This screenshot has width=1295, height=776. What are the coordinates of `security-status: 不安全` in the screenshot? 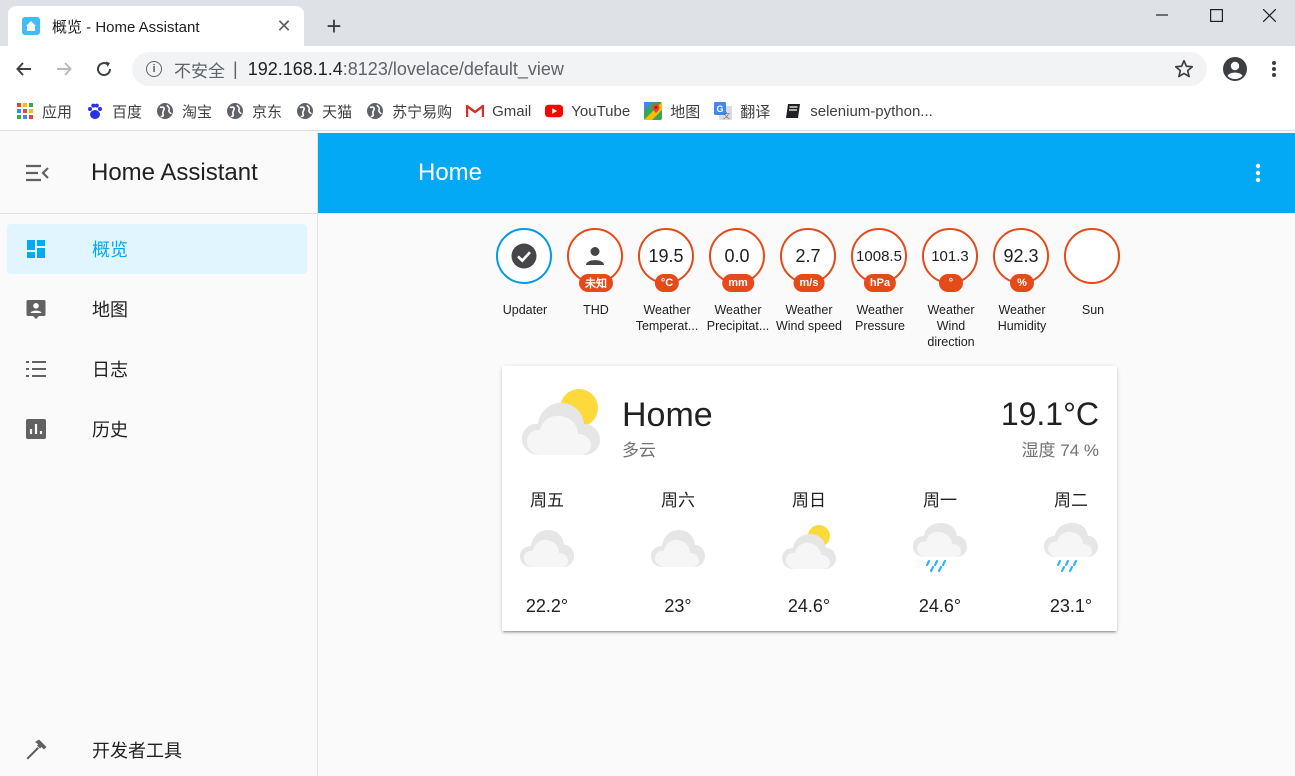 It's located at (199, 71).